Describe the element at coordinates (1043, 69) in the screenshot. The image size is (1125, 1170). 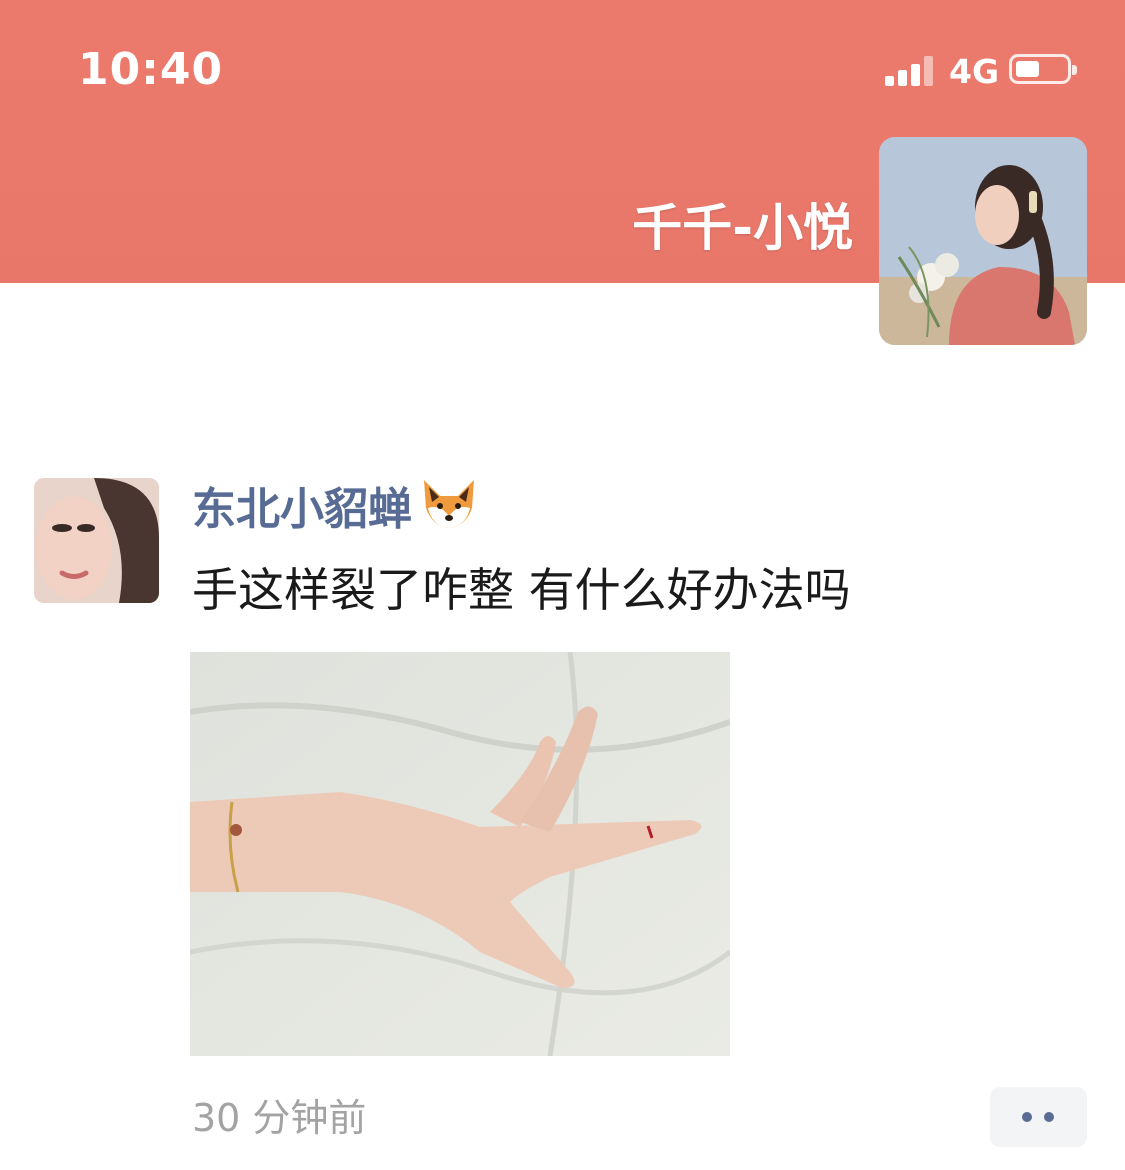
I see `battery-icon` at that location.